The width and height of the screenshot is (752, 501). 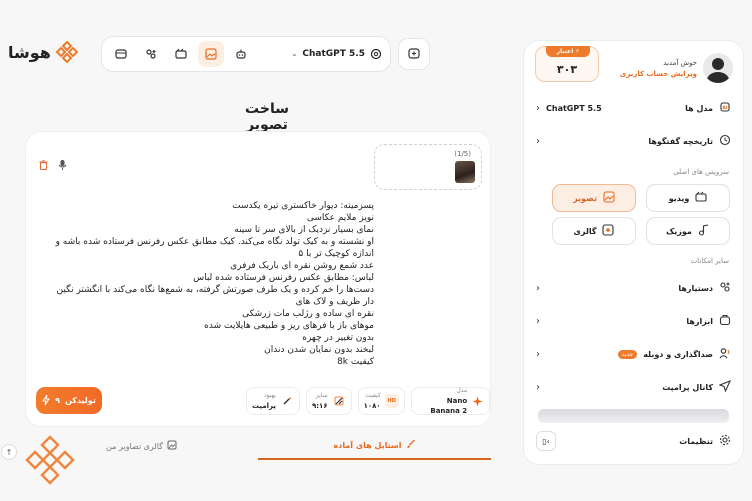 What do you see at coordinates (477, 401) in the screenshot?
I see `sparkle-icon` at bounding box center [477, 401].